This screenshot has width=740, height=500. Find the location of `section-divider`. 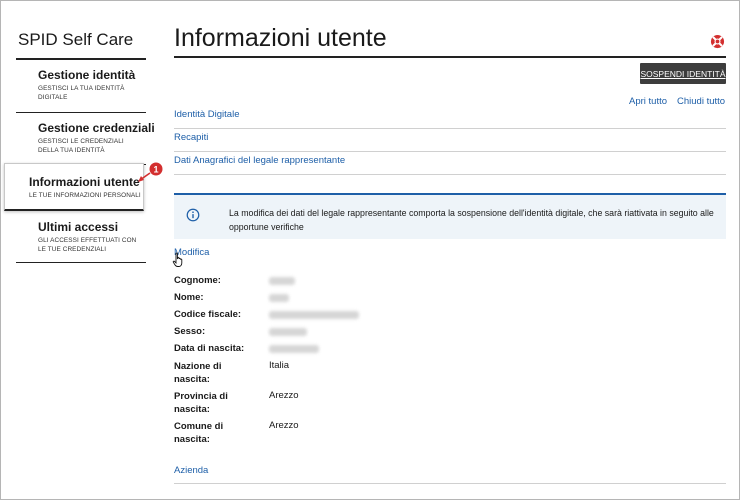

section-divider is located at coordinates (450, 483).